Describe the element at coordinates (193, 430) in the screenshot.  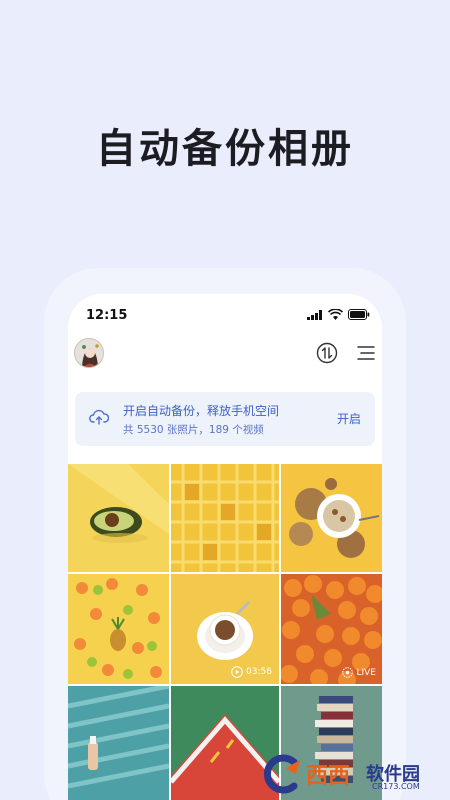
I see `backup-banner-subtitle: 共 5530 张照片，189 个视频` at that location.